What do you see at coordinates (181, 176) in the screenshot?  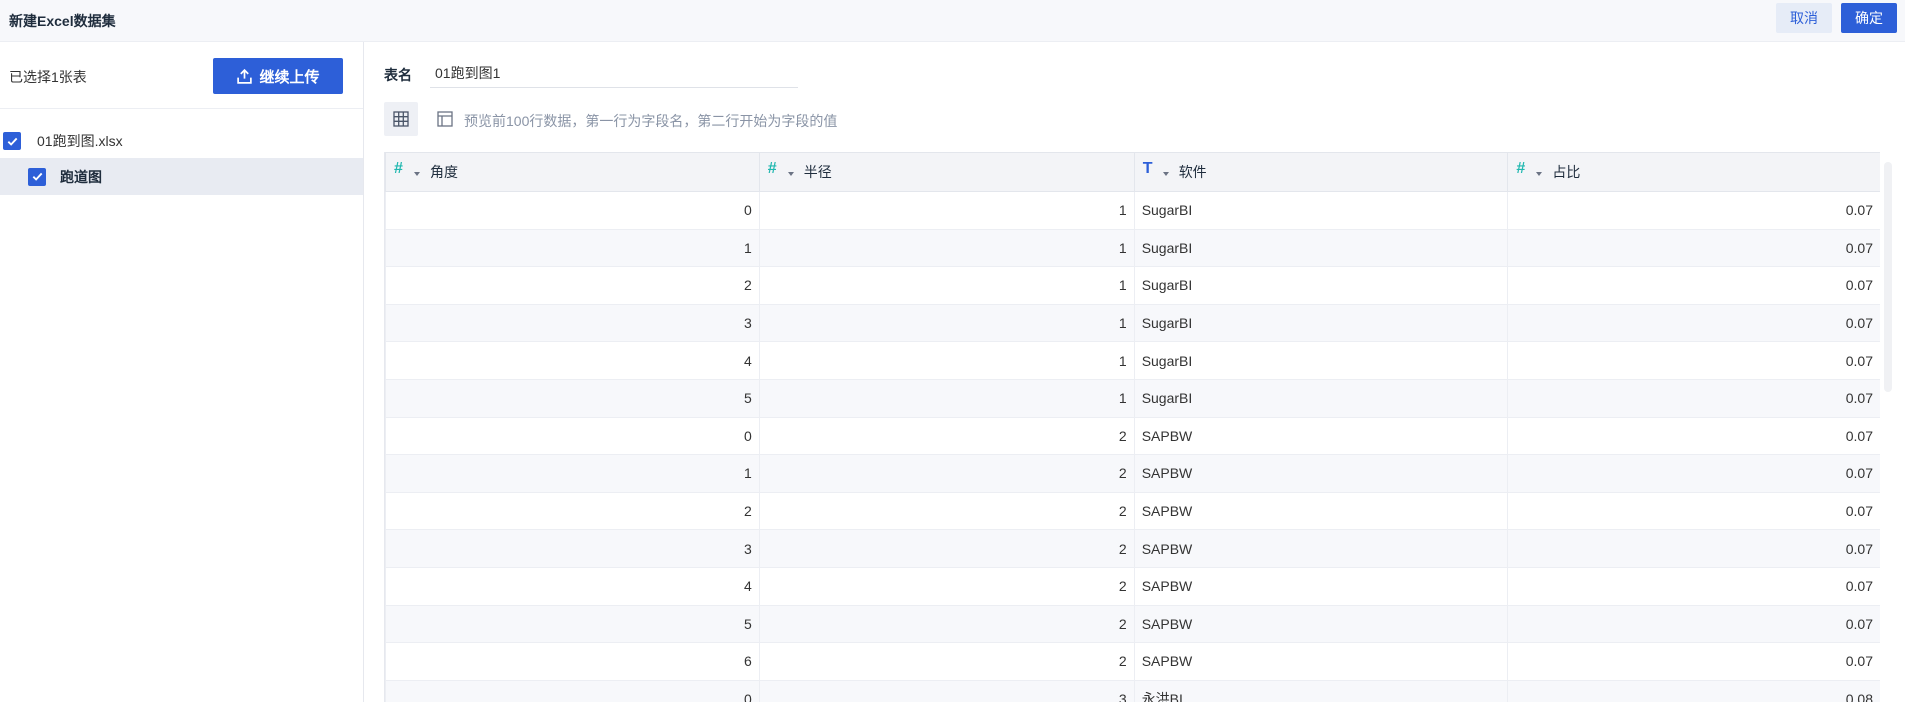 I see `tree-item-sheet: 跑道图` at bounding box center [181, 176].